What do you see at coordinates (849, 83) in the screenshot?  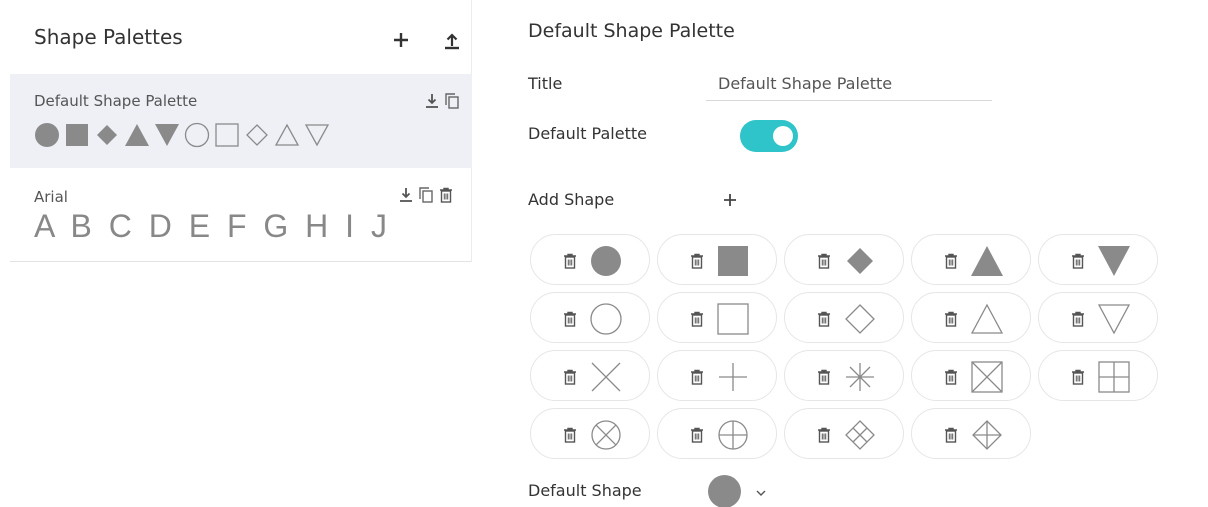 I see `title-input` at bounding box center [849, 83].